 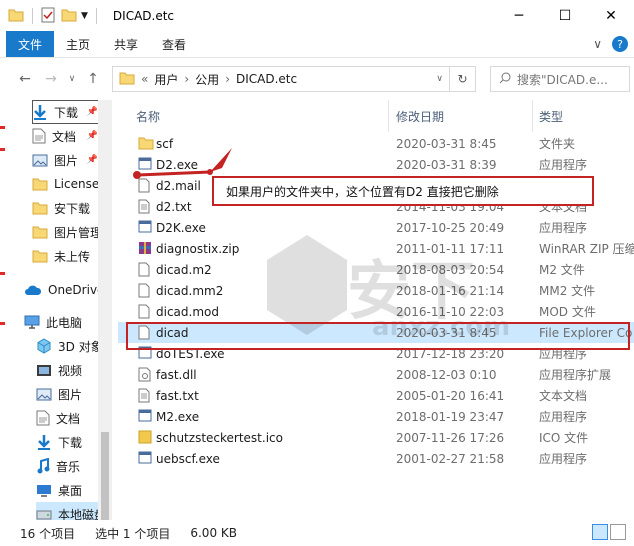 I want to click on highlight-box, so click(x=378, y=336).